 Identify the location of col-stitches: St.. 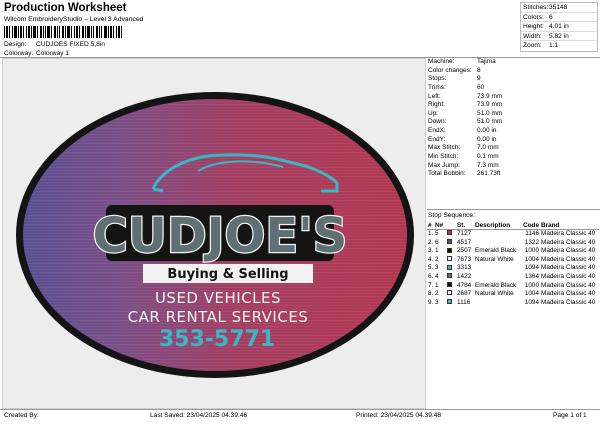
(461, 225).